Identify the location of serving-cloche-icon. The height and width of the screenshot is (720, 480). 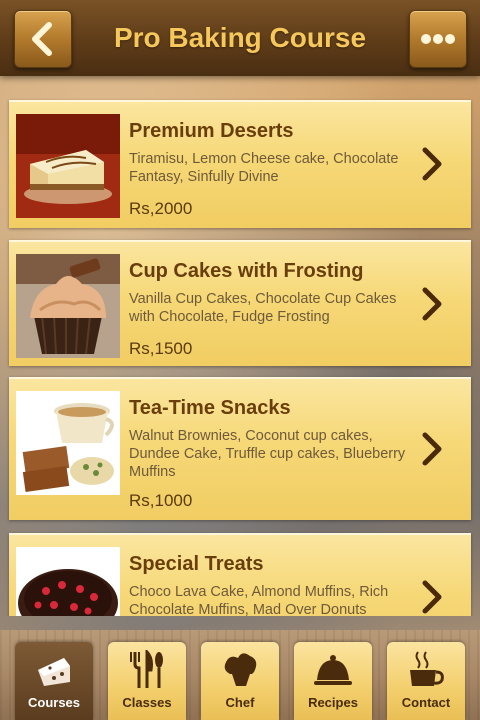
(333, 670).